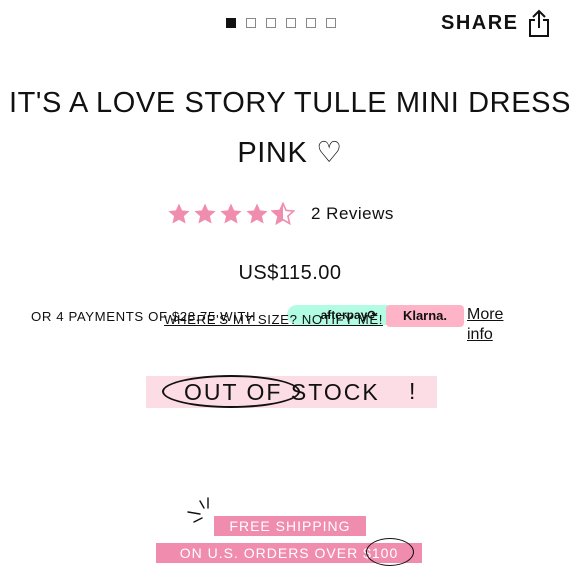 The width and height of the screenshot is (580, 580). Describe the element at coordinates (273, 320) in the screenshot. I see `notify-size-link: WHERE'S MY SIZE? NOTIFY ME!` at that location.